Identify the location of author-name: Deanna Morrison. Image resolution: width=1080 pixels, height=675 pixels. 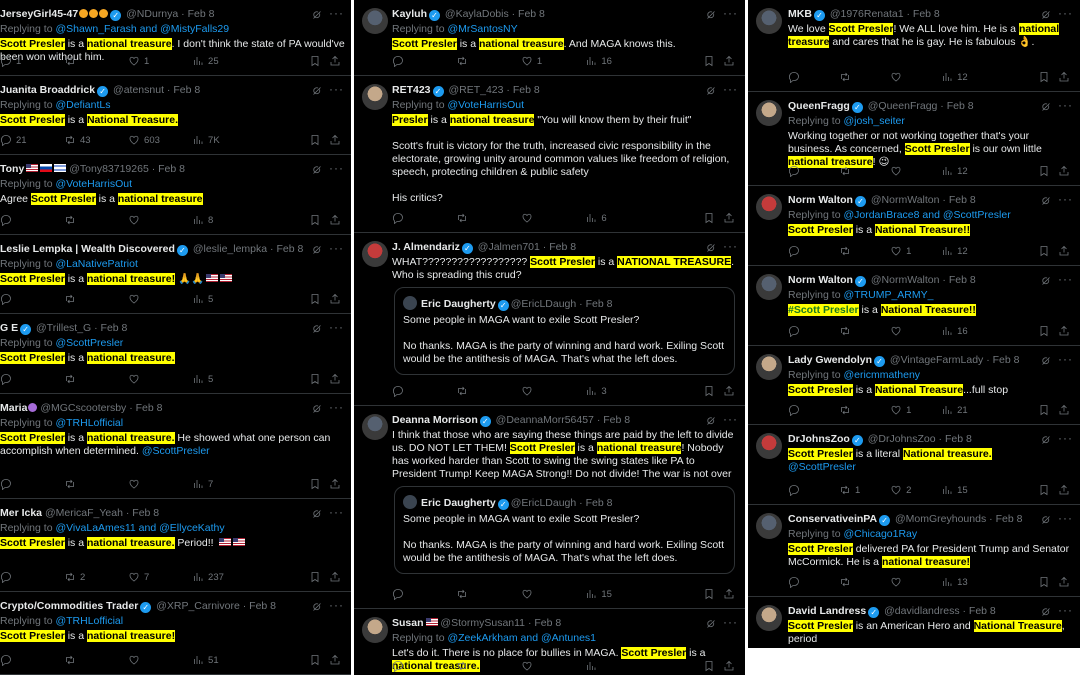
(435, 420).